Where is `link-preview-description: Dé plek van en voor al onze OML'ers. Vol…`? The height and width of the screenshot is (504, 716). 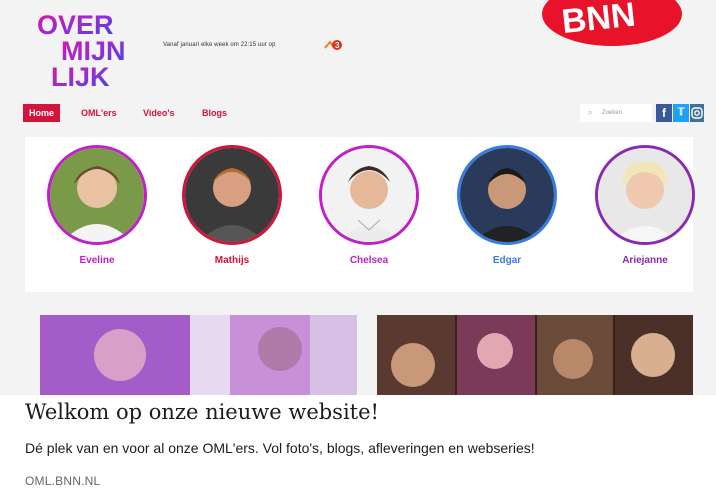 link-preview-description: Dé plek van en voor al onze OML'ers. Vol… is located at coordinates (280, 448).